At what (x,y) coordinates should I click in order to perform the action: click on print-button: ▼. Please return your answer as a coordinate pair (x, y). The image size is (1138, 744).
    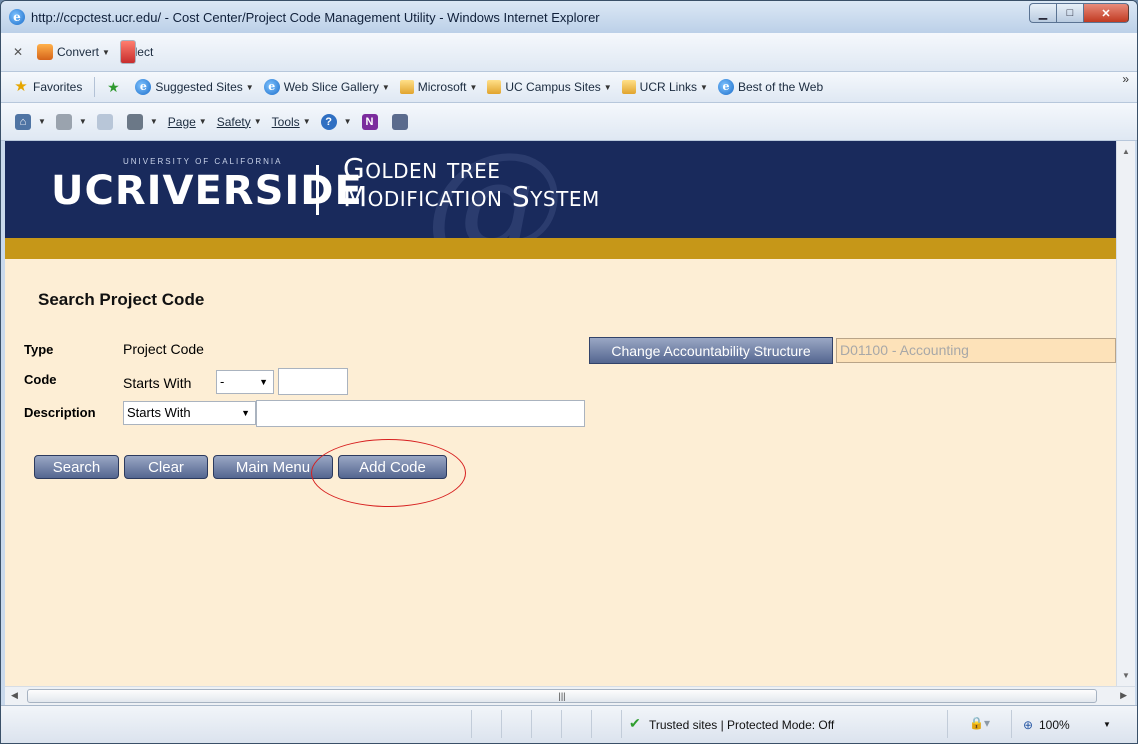
    Looking at the image, I should click on (142, 121).